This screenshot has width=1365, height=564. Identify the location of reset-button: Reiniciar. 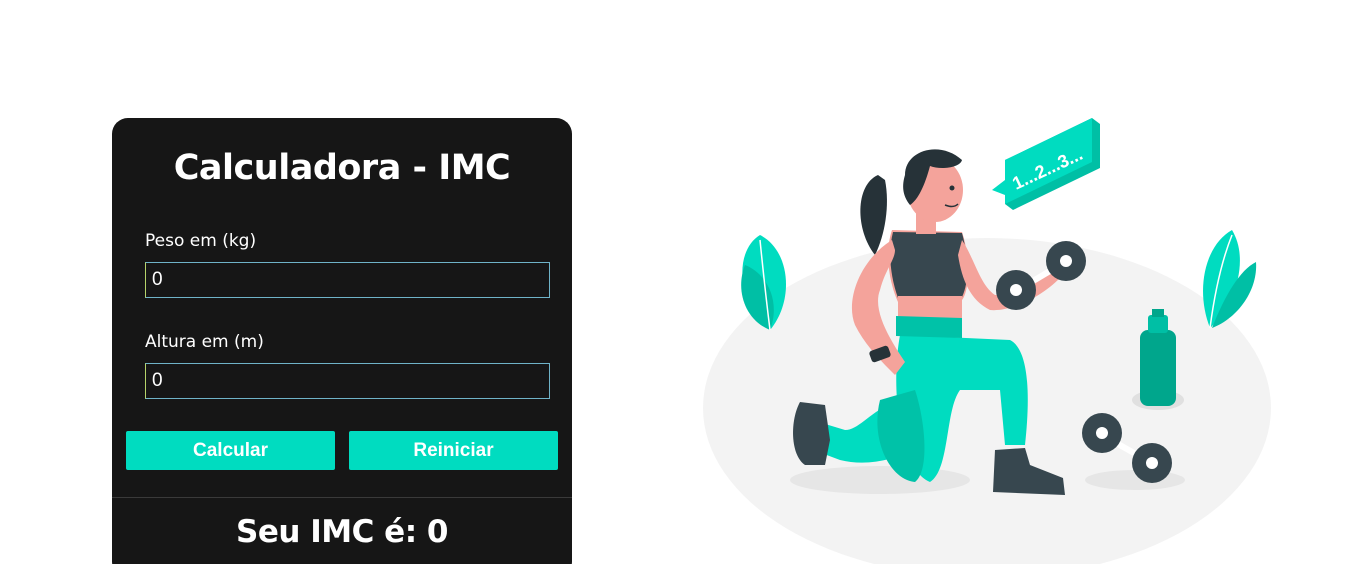
(453, 450).